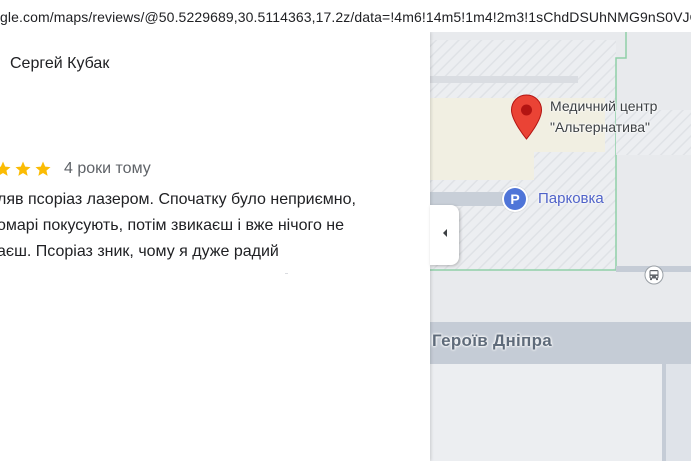  I want to click on collapse-panel-button, so click(444, 235).